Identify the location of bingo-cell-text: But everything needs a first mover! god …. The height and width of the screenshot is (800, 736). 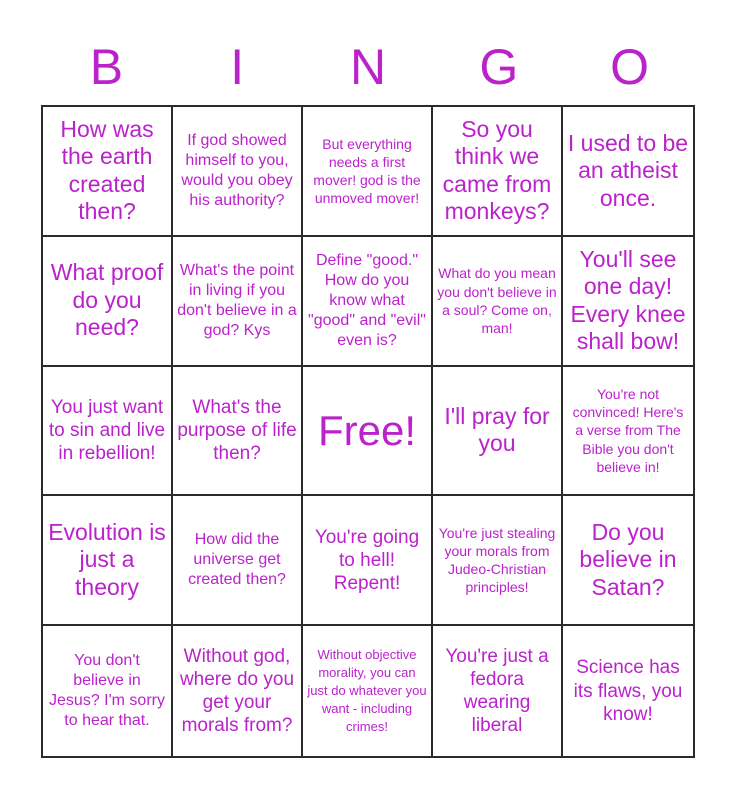
(367, 171).